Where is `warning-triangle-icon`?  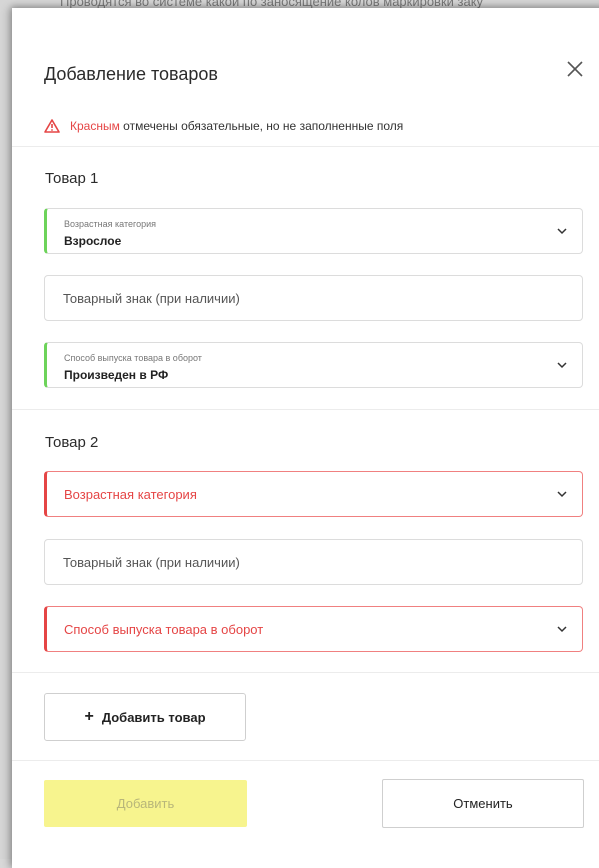
warning-triangle-icon is located at coordinates (52, 126).